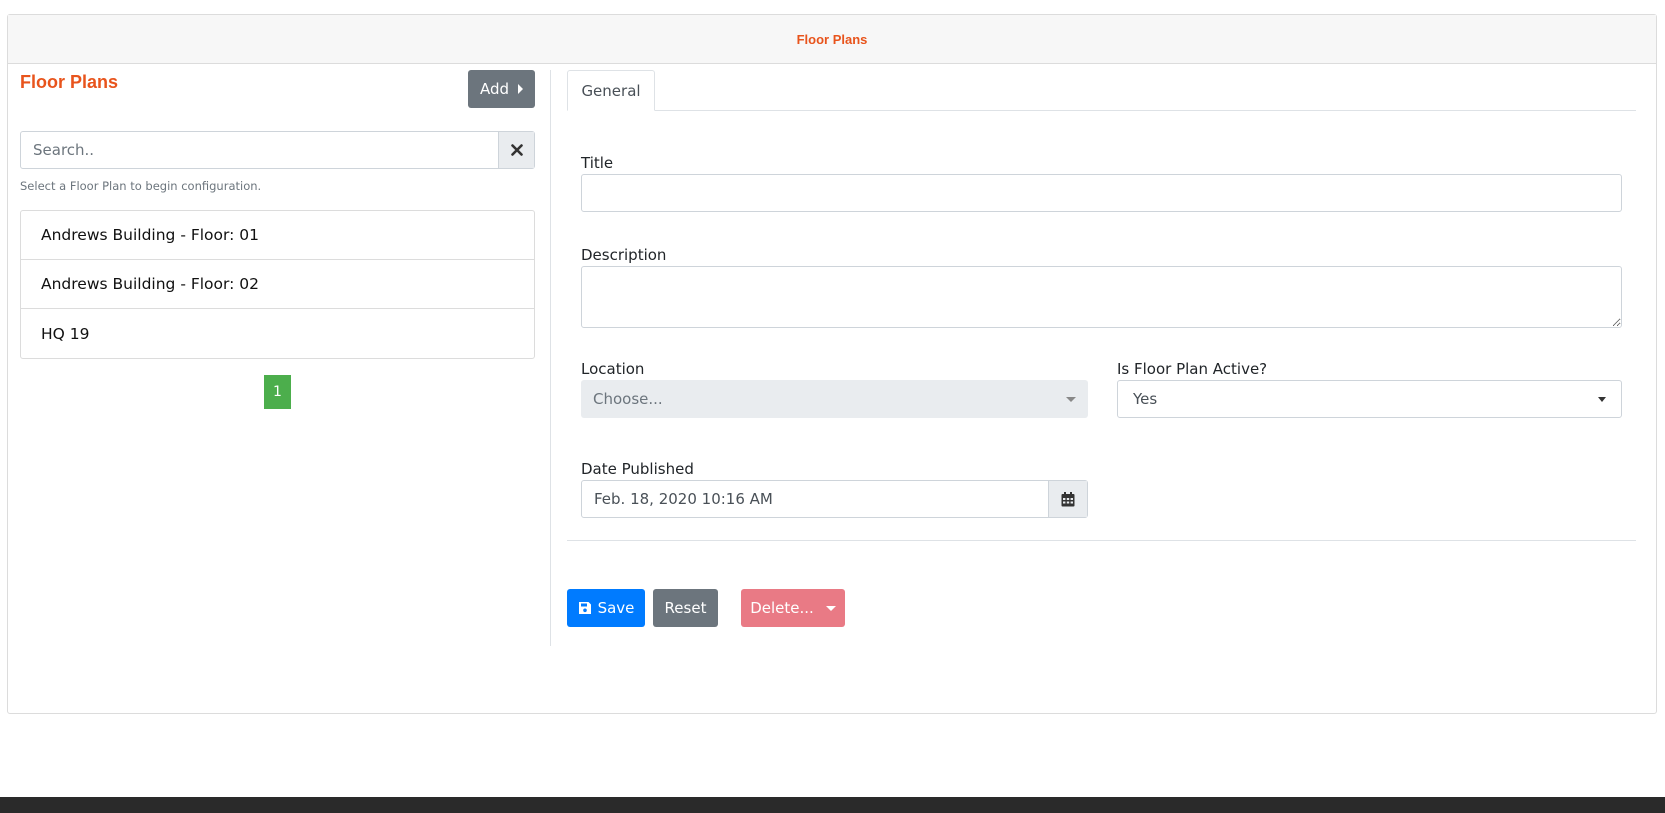 This screenshot has height=813, width=1665. I want to click on list-item: Andrews Building - Floor: 02, so click(277, 284).